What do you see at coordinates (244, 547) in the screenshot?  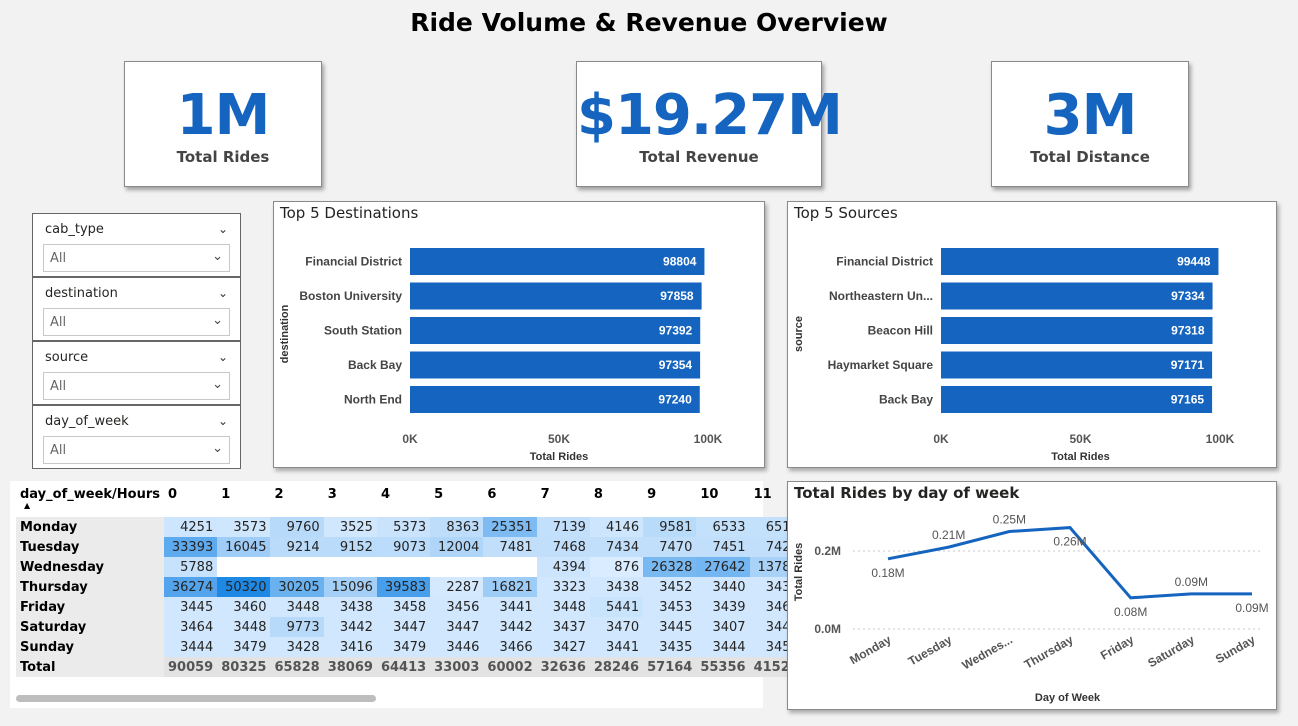 I see `matrix-cell: 16045` at bounding box center [244, 547].